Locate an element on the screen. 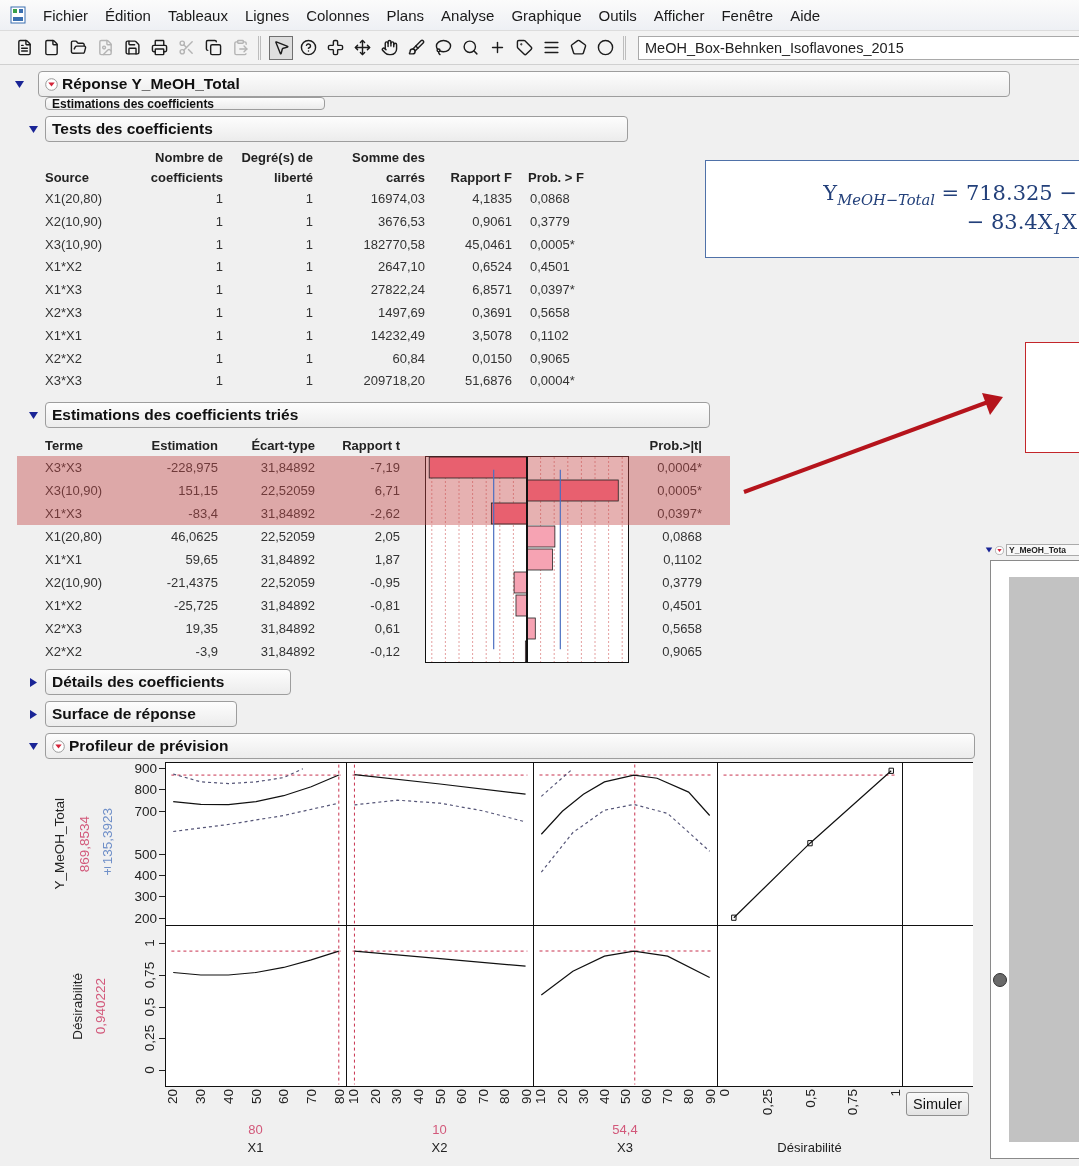 Image resolution: width=1079 pixels, height=1166 pixels. axis-tick-label: 0,75 is located at coordinates (149, 974).